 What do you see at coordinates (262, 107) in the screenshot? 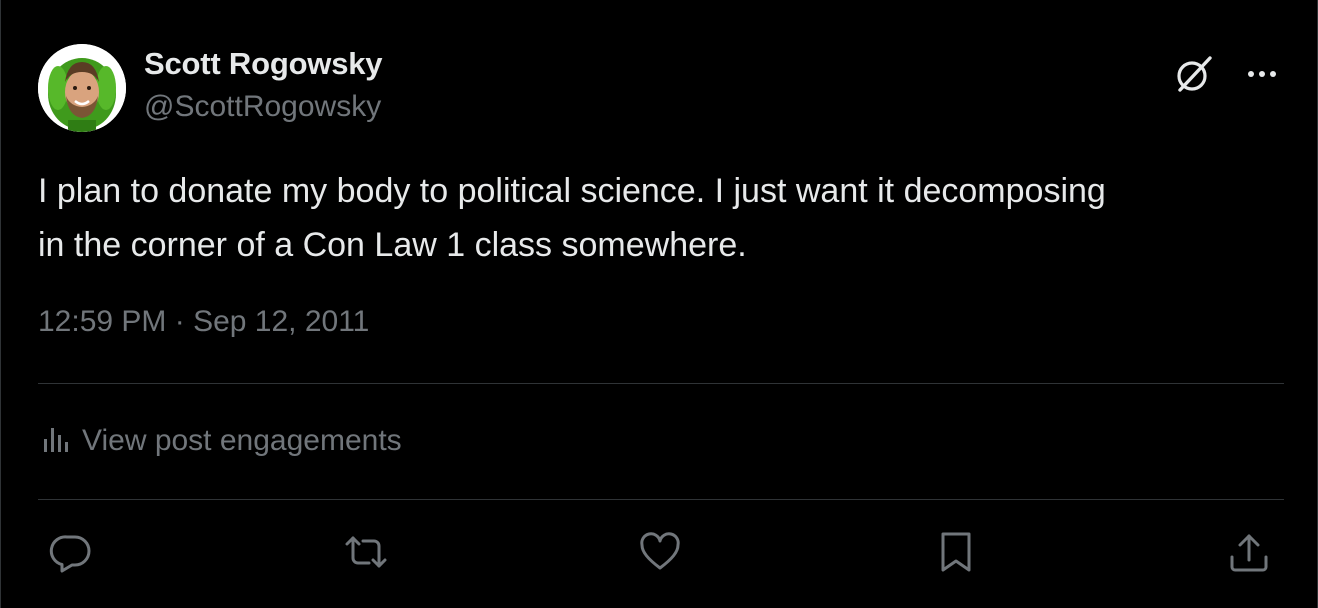
I see `author-handle: @ScottRogowsky` at bounding box center [262, 107].